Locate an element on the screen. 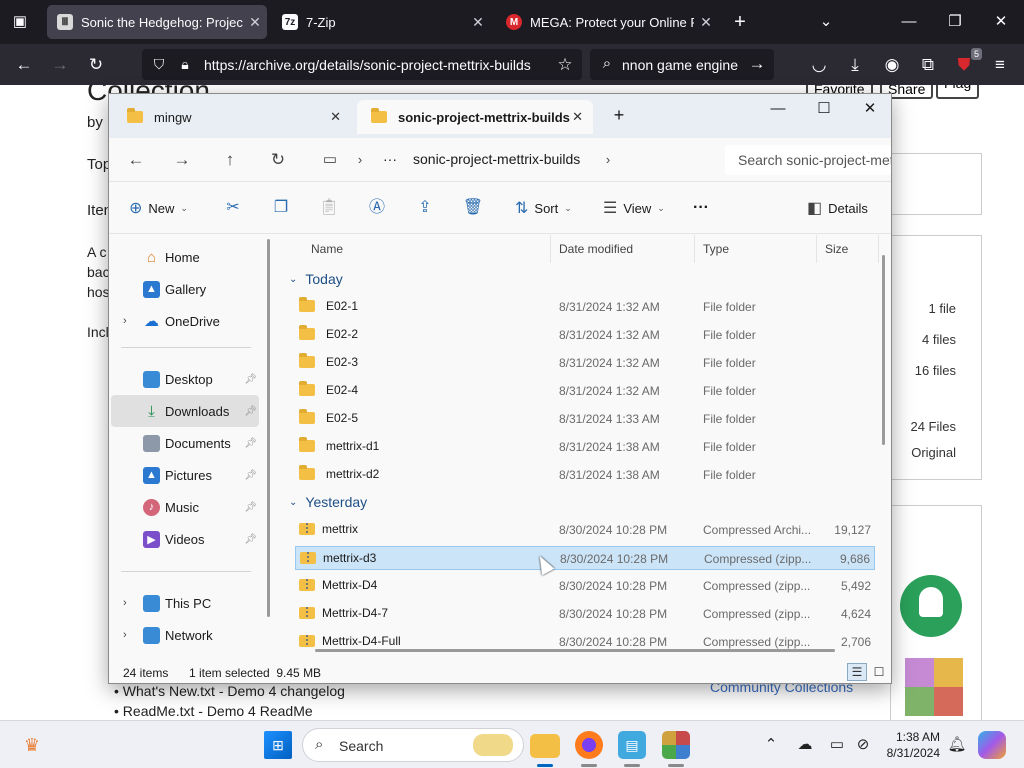 The image size is (1024, 768). view-button: ☰ View ⌄ is located at coordinates (634, 208).